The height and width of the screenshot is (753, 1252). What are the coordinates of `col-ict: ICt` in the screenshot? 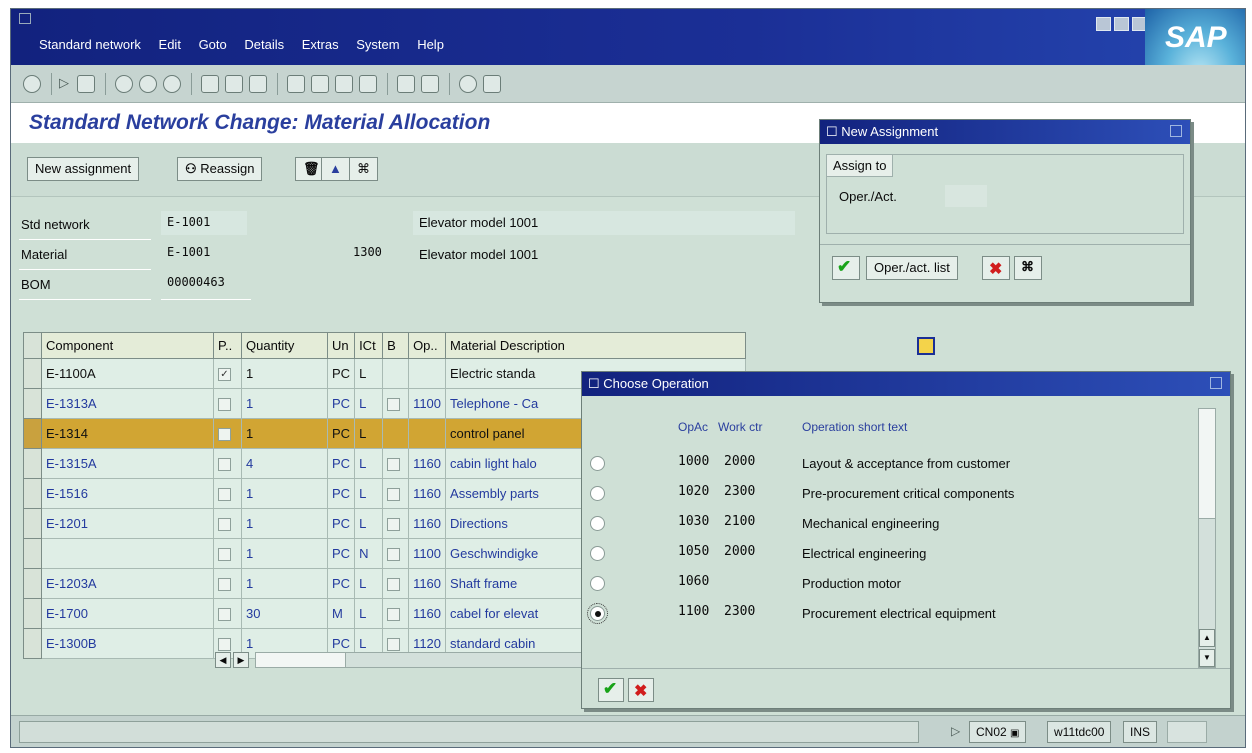 It's located at (369, 345).